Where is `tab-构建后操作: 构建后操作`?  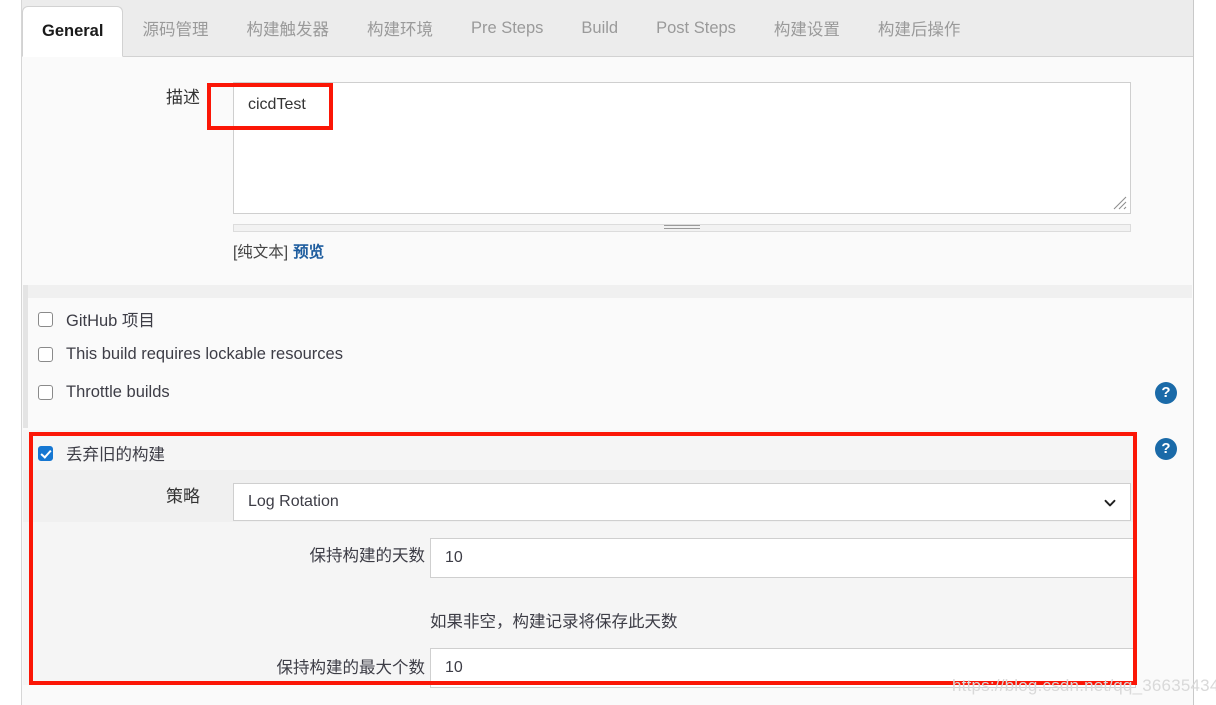
tab-构建后操作: 构建后操作 is located at coordinates (919, 28).